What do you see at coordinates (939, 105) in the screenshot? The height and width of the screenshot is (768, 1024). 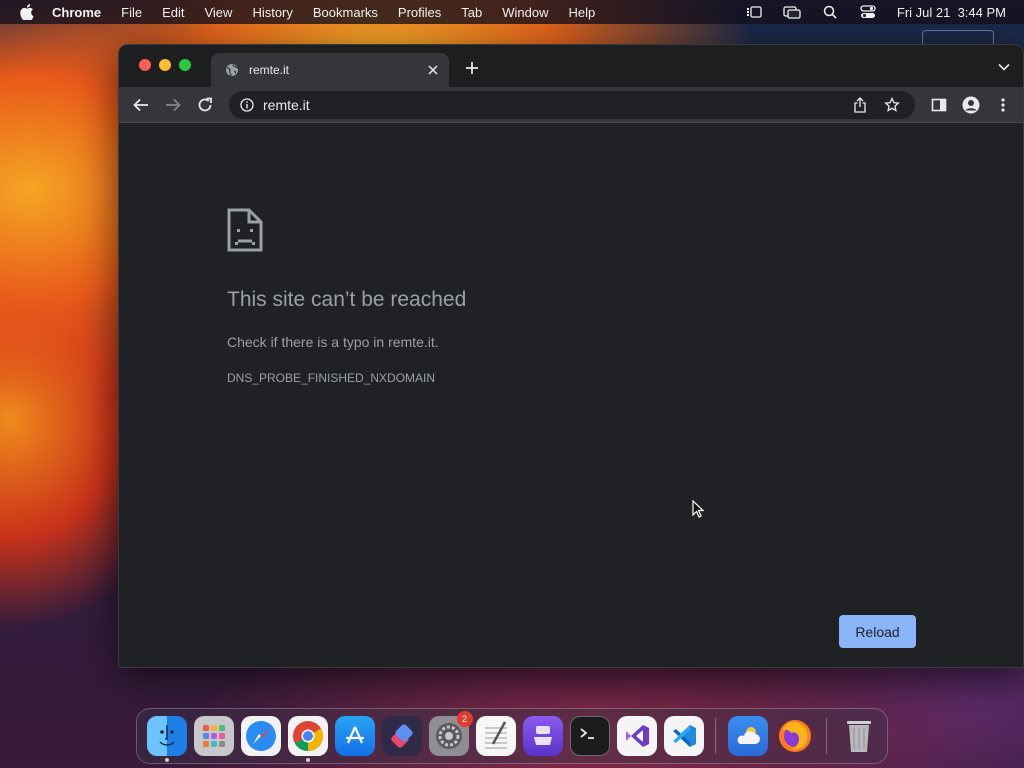 I see `side-panel-icon` at bounding box center [939, 105].